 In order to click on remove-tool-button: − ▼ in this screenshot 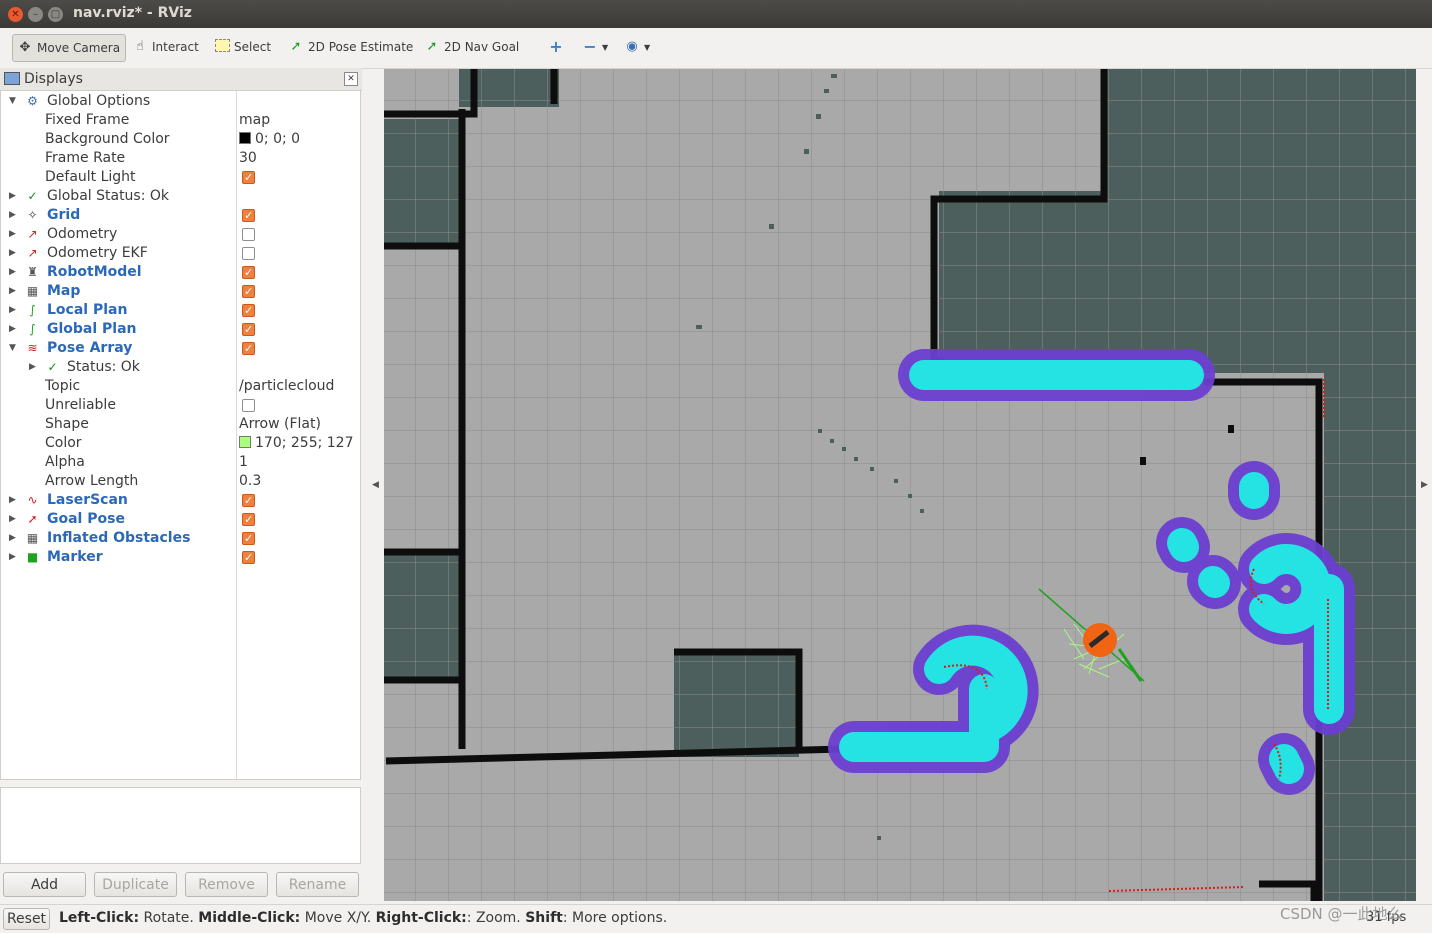, I will do `click(595, 47)`.